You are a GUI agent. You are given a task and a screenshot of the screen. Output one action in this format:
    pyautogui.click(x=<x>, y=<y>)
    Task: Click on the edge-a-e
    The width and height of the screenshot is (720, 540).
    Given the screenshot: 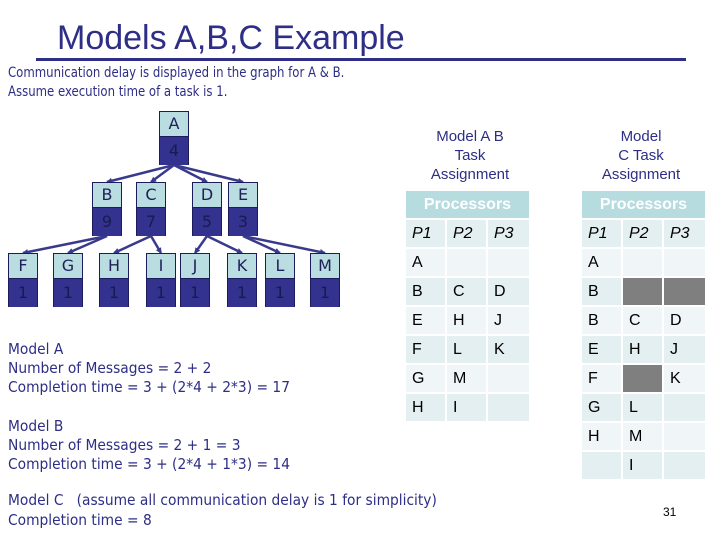 What is the action you would take?
    pyautogui.click(x=208, y=173)
    